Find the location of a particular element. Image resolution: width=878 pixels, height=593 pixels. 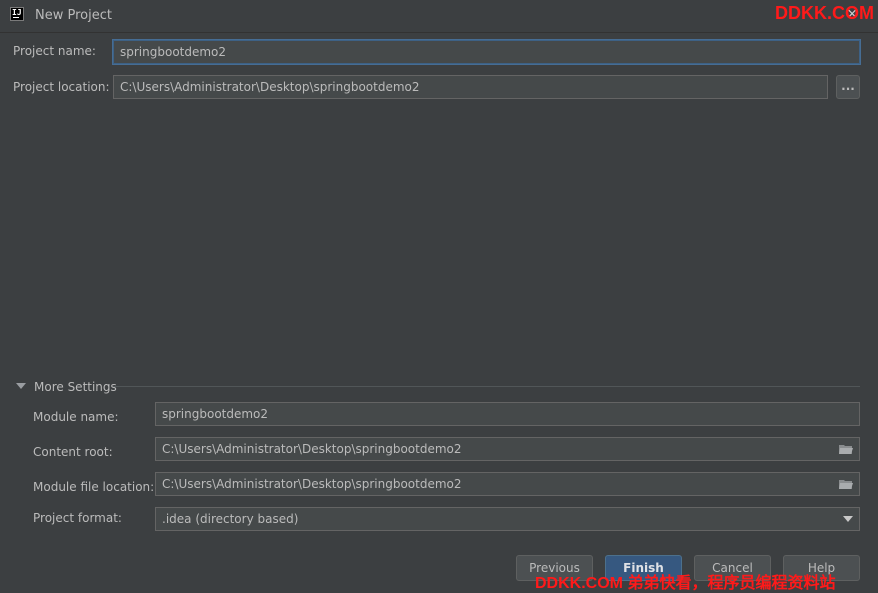

project-name-label: Project name: is located at coordinates (54, 51).